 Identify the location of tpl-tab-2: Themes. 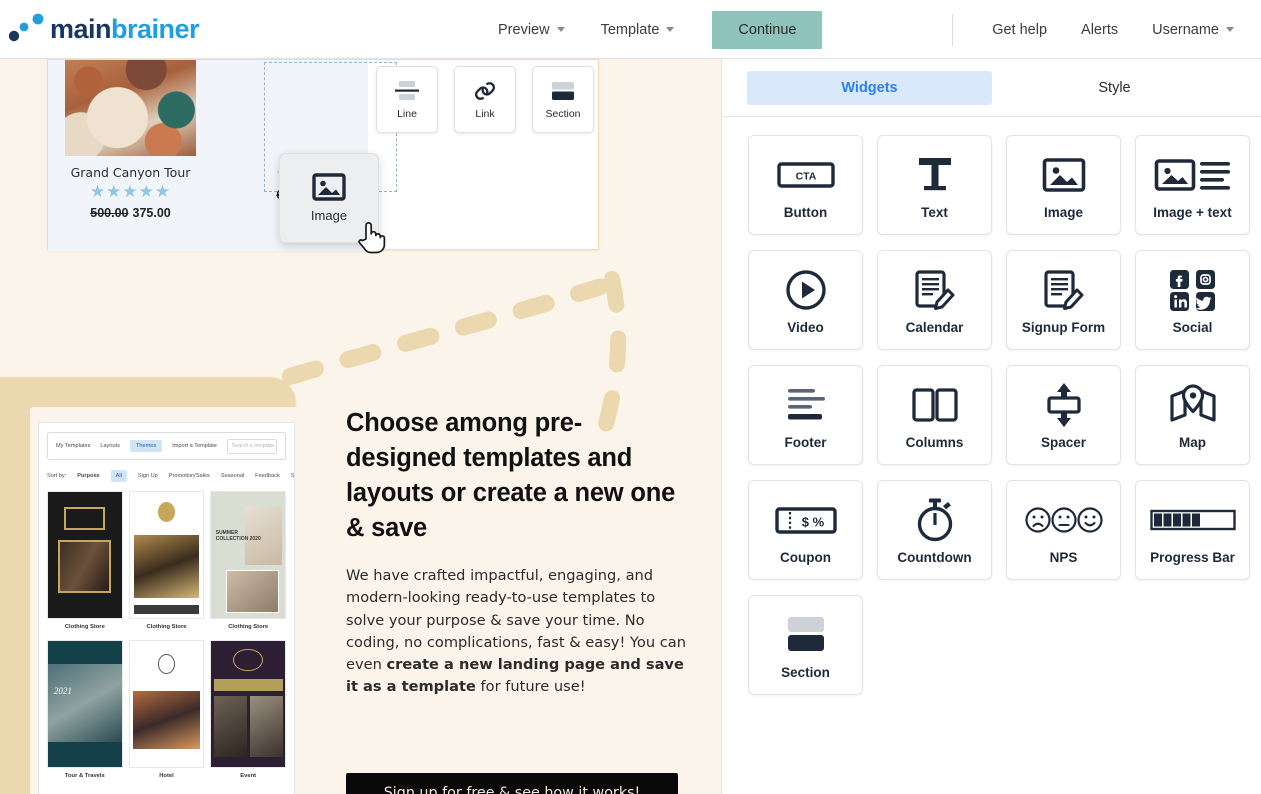
(146, 446).